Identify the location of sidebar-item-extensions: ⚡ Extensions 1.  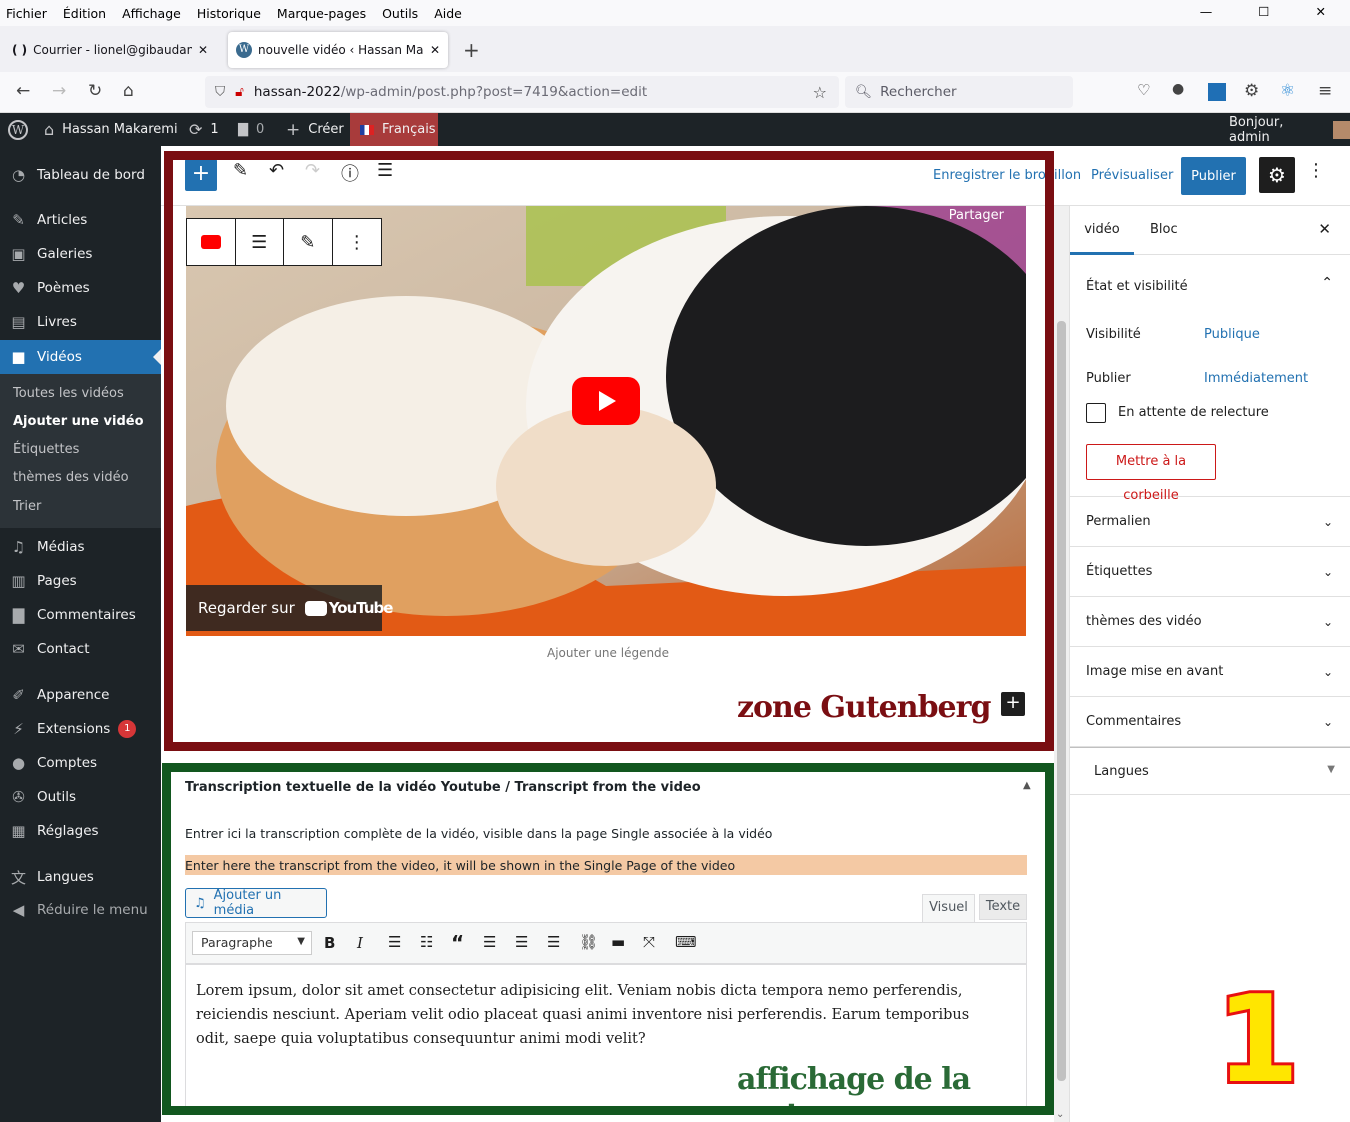
(80, 729).